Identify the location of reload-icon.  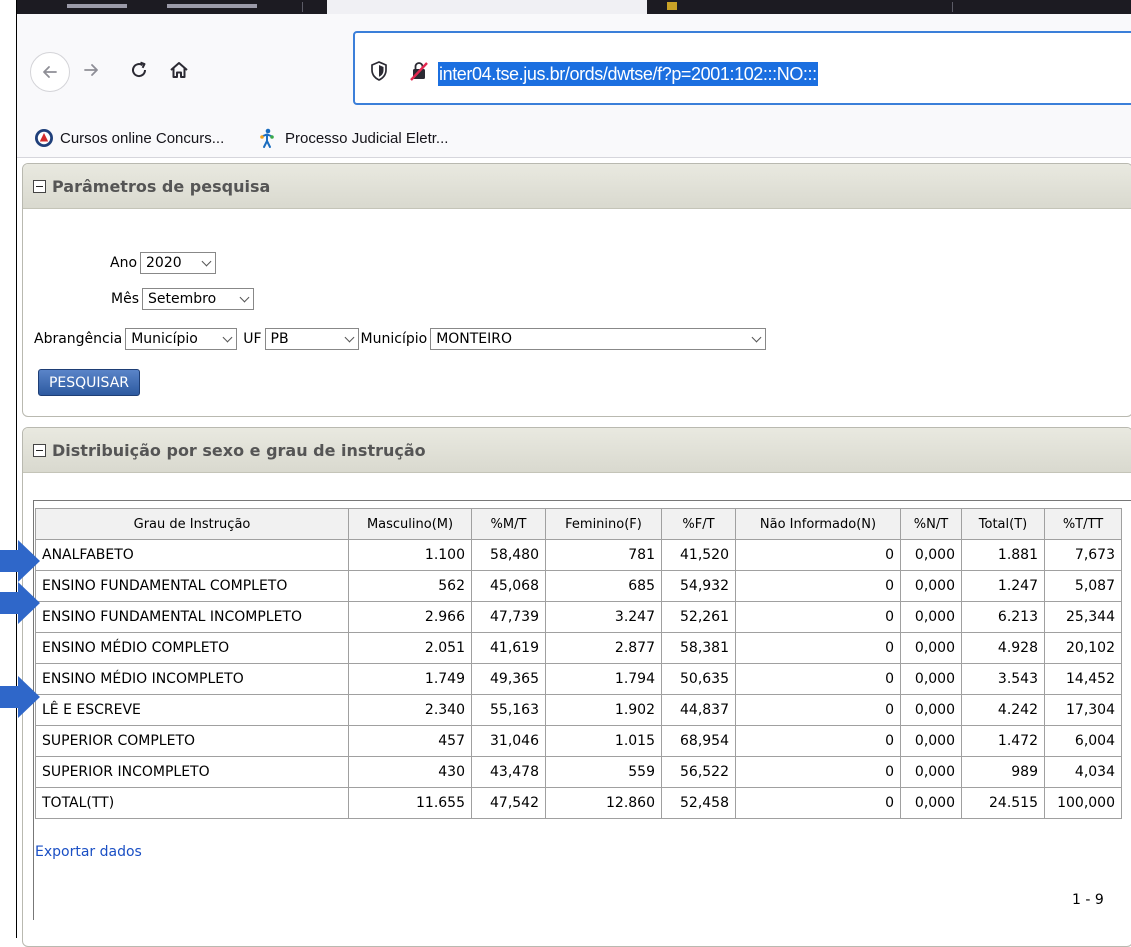
(139, 69).